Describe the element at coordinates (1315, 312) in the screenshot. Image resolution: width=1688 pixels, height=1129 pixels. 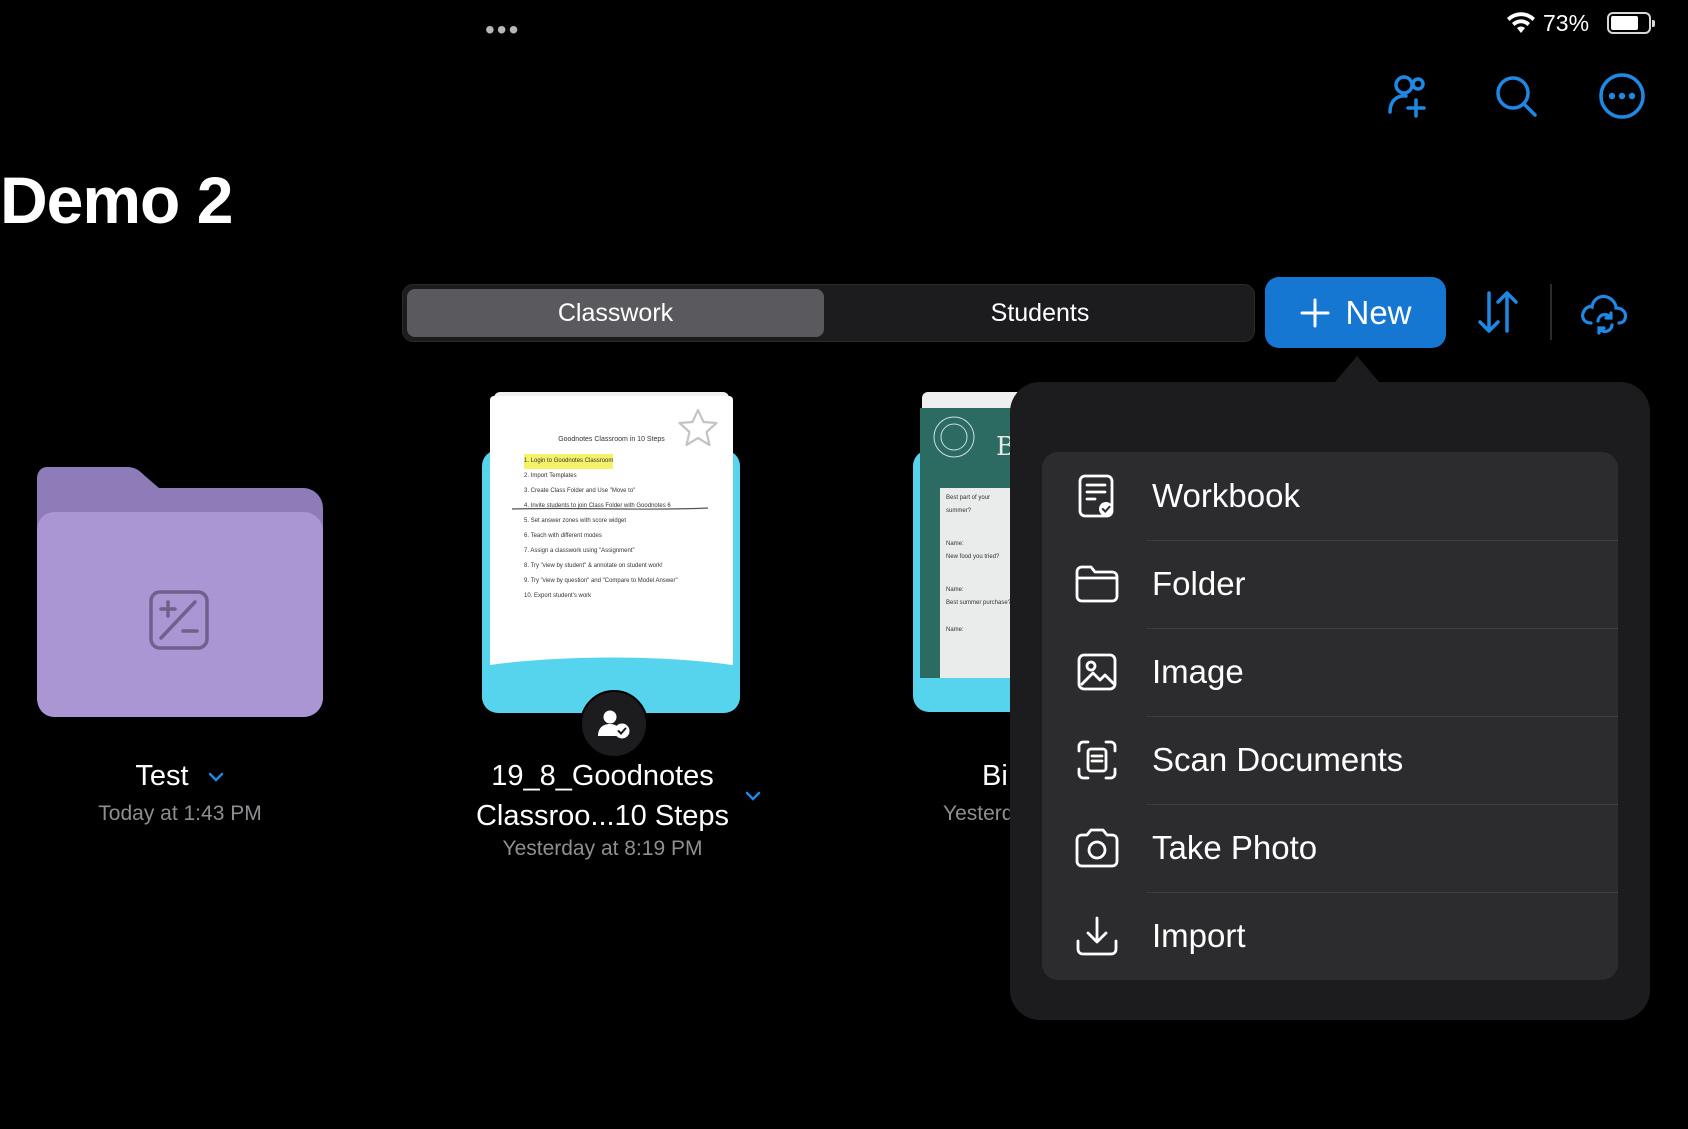
I see `plus-icon` at that location.